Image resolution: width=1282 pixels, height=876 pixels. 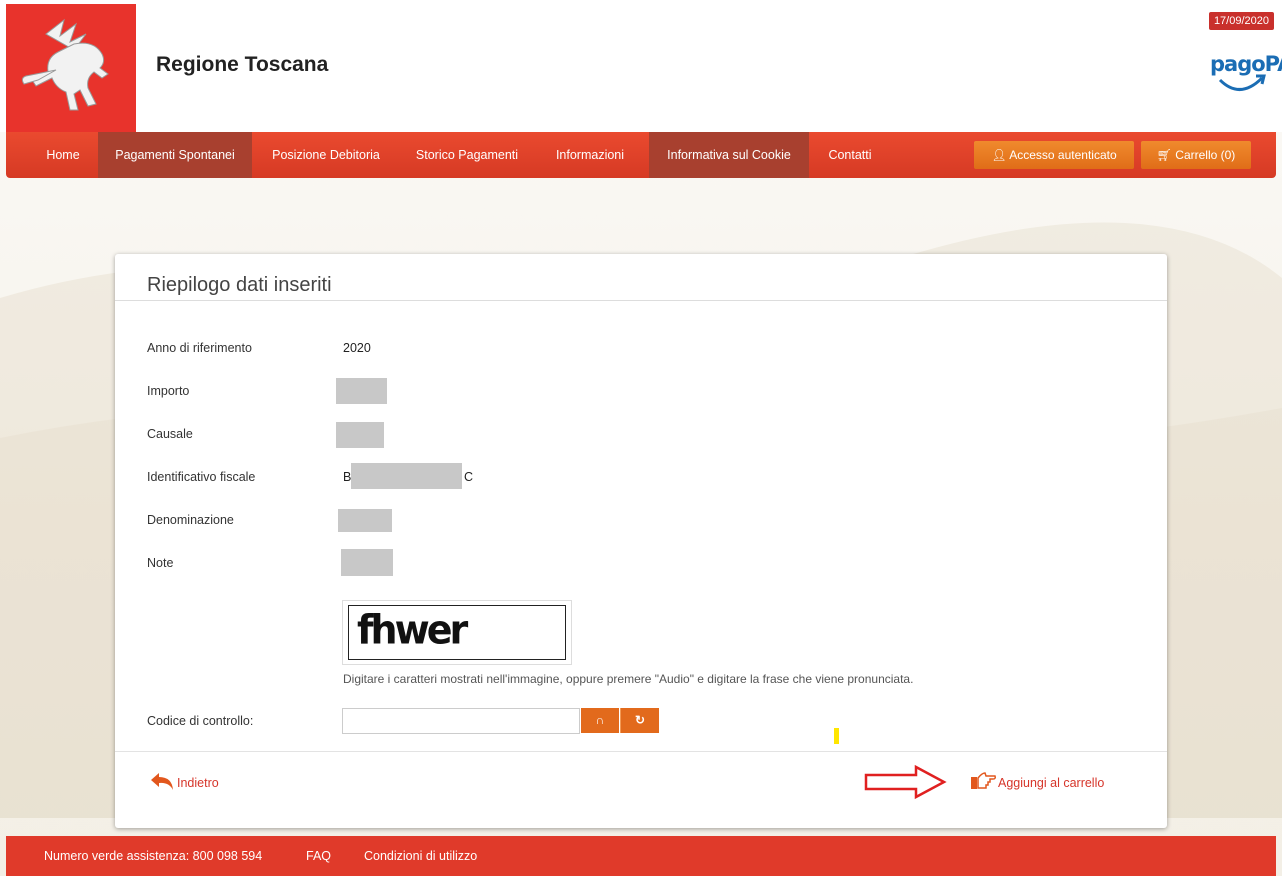 I want to click on refresh-button: ↻, so click(x=639, y=720).